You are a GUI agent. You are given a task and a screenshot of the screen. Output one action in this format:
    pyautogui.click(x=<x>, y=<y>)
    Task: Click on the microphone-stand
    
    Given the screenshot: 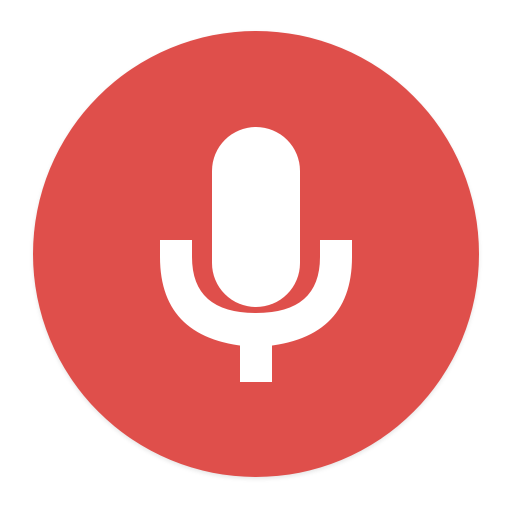 What is the action you would take?
    pyautogui.click(x=256, y=359)
    